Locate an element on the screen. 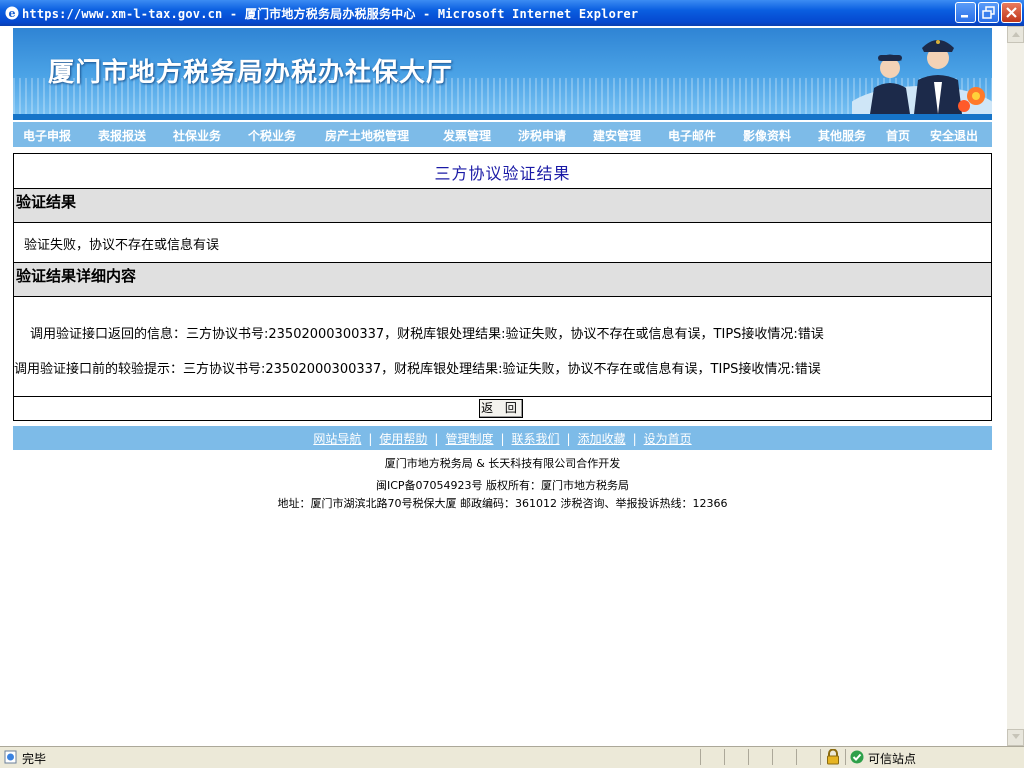  nav-item-logout: 安全退出 is located at coordinates (954, 135).